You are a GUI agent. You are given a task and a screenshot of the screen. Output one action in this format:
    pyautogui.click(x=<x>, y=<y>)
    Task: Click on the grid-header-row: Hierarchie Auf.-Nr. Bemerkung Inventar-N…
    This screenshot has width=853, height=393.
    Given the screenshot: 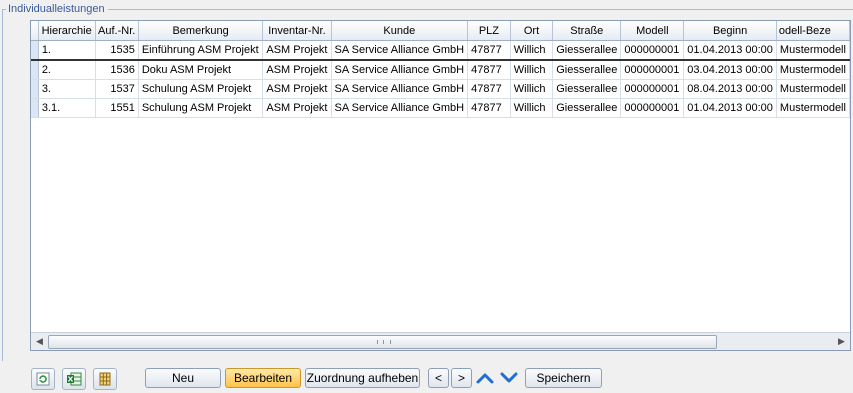 What is the action you would take?
    pyautogui.click(x=440, y=31)
    